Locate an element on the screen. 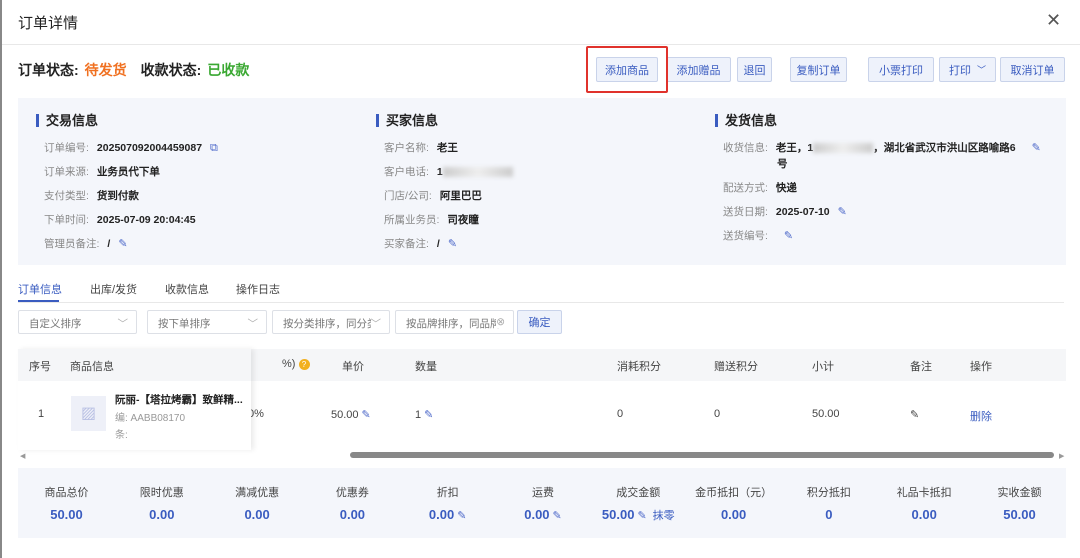 Image resolution: width=1080 pixels, height=558 pixels. label: 下单时间: is located at coordinates (66, 220).